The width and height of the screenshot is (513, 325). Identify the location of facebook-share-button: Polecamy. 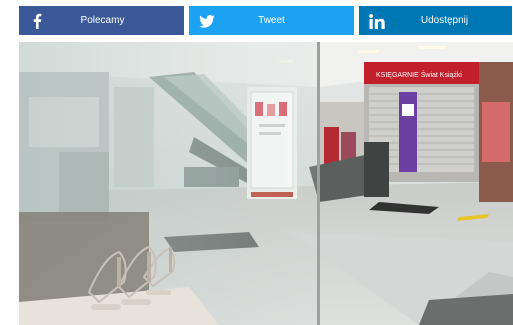
(101, 20).